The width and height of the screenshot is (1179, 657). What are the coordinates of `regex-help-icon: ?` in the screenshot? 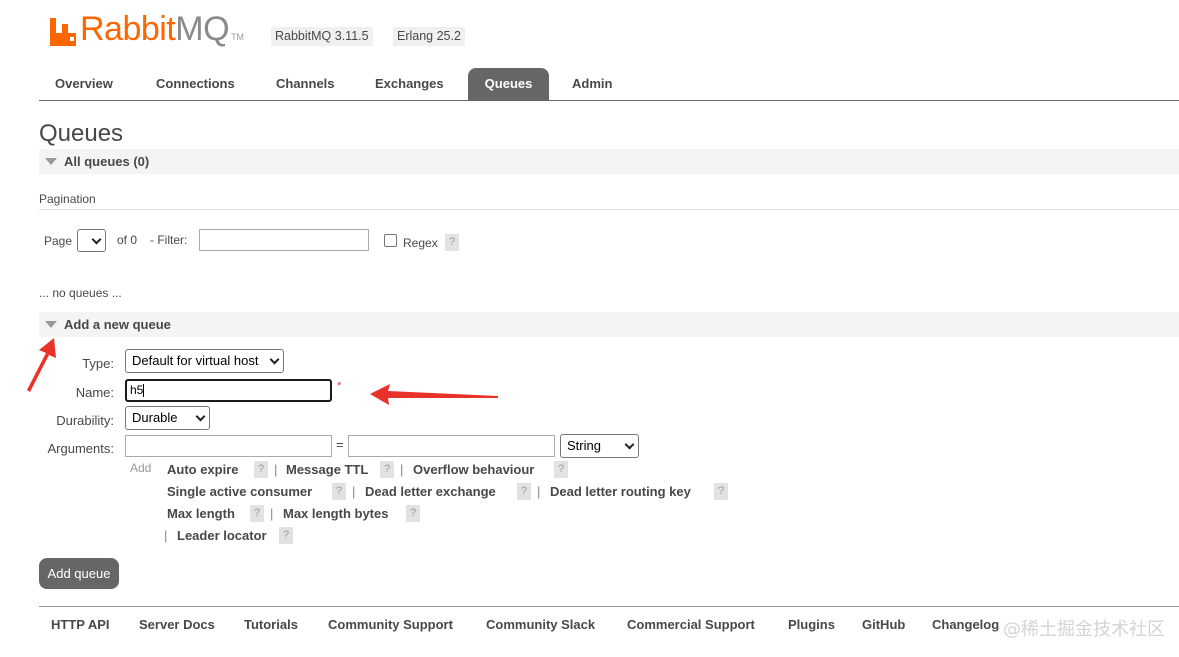 It's located at (452, 242).